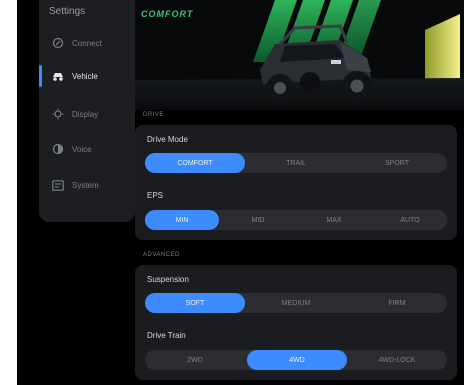 This screenshot has height=385, width=476. Describe the element at coordinates (167, 14) in the screenshot. I see `brand-logo-text: COMFORT` at that location.